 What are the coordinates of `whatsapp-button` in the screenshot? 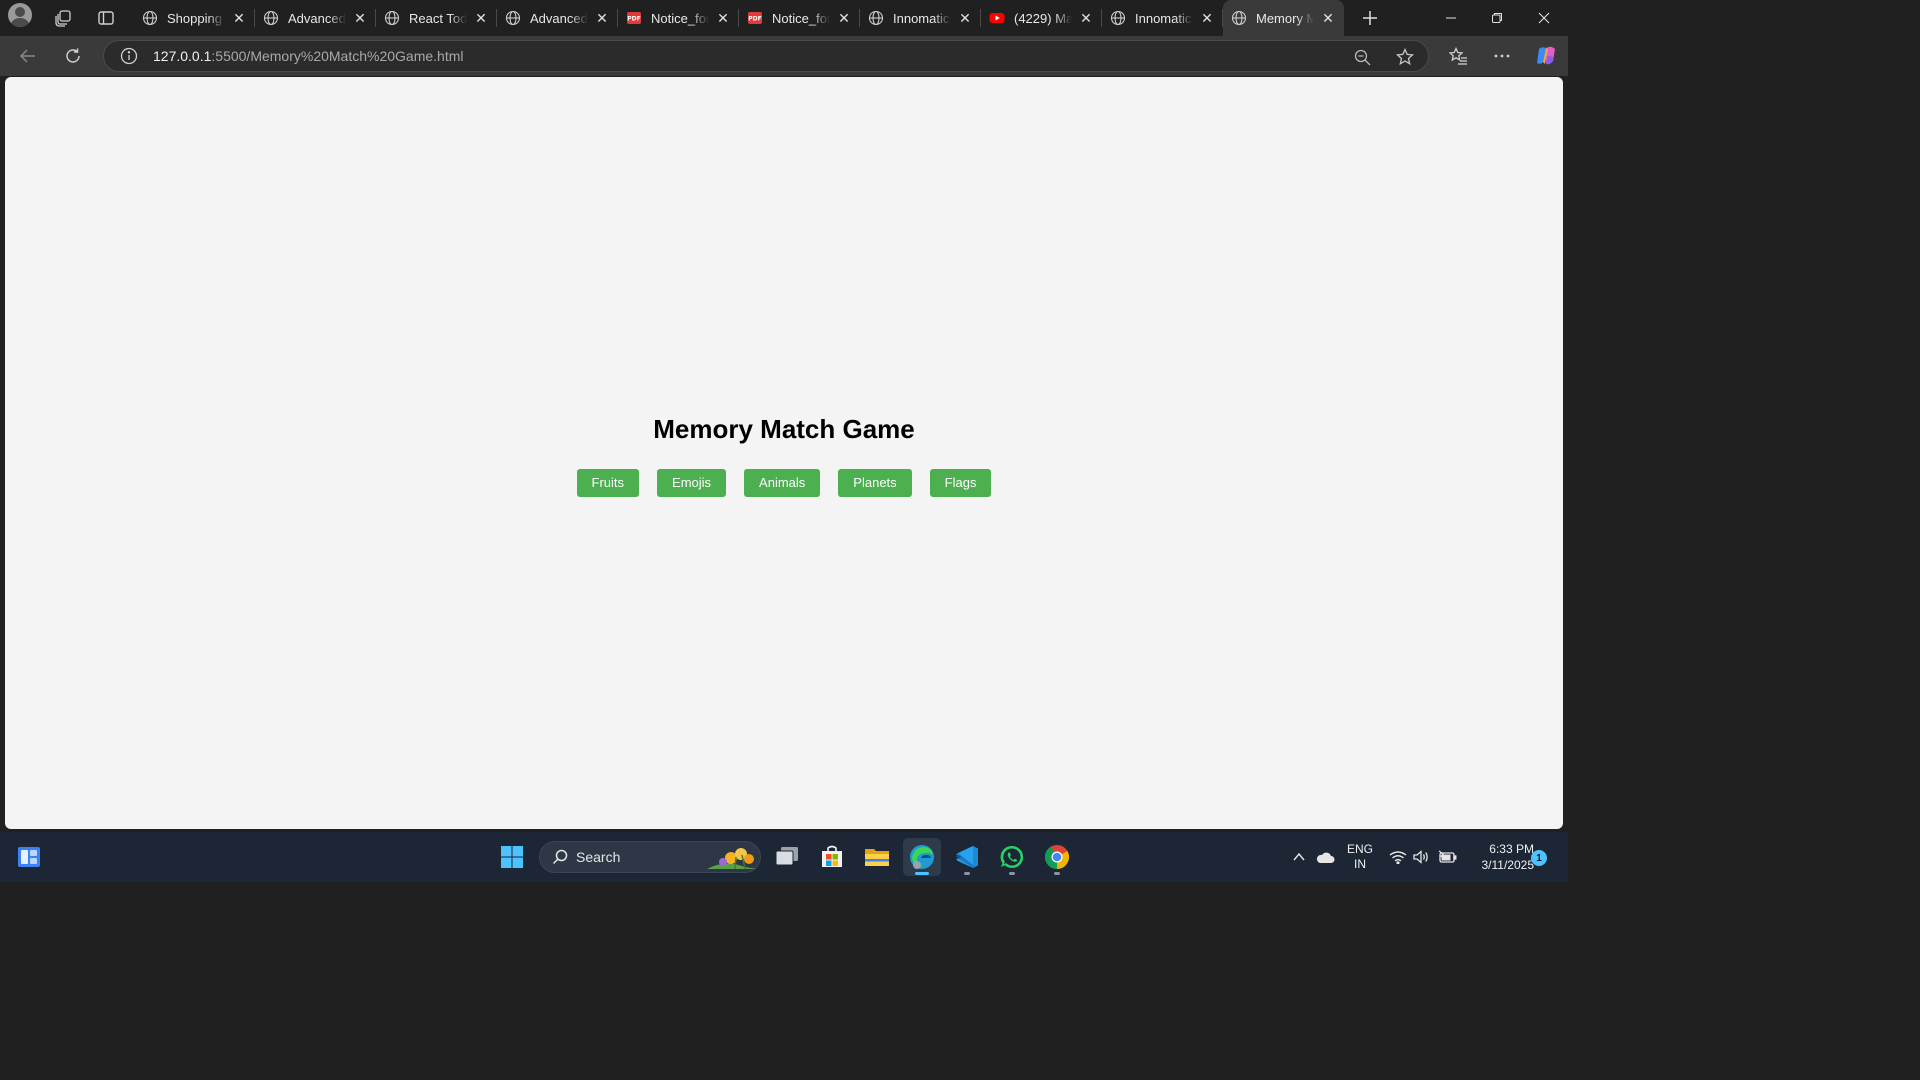 It's located at (1012, 857).